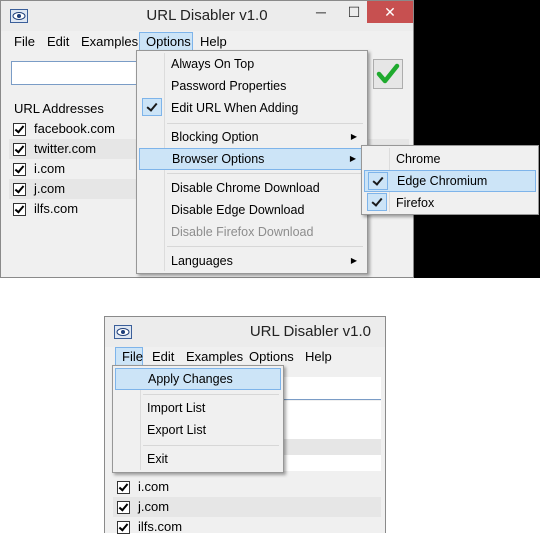 This screenshot has height=537, width=540. I want to click on close-button: ✕, so click(390, 12).